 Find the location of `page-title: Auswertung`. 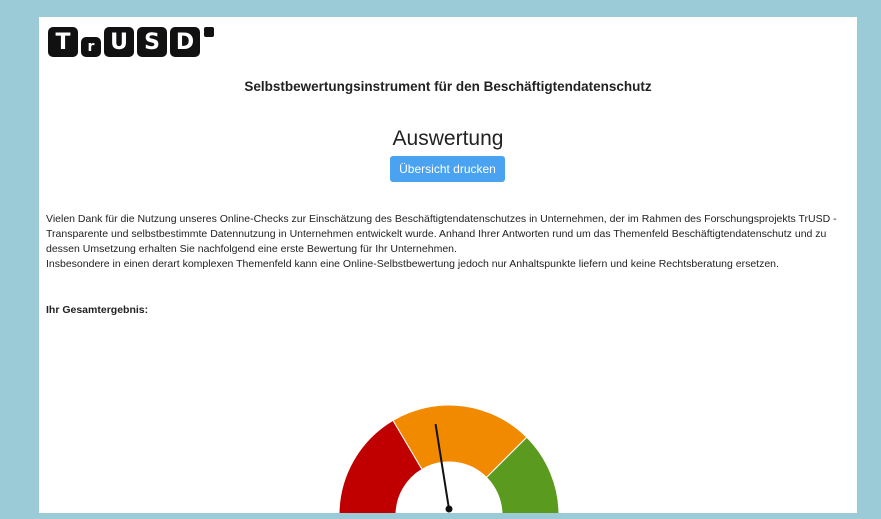

page-title: Auswertung is located at coordinates (448, 138).